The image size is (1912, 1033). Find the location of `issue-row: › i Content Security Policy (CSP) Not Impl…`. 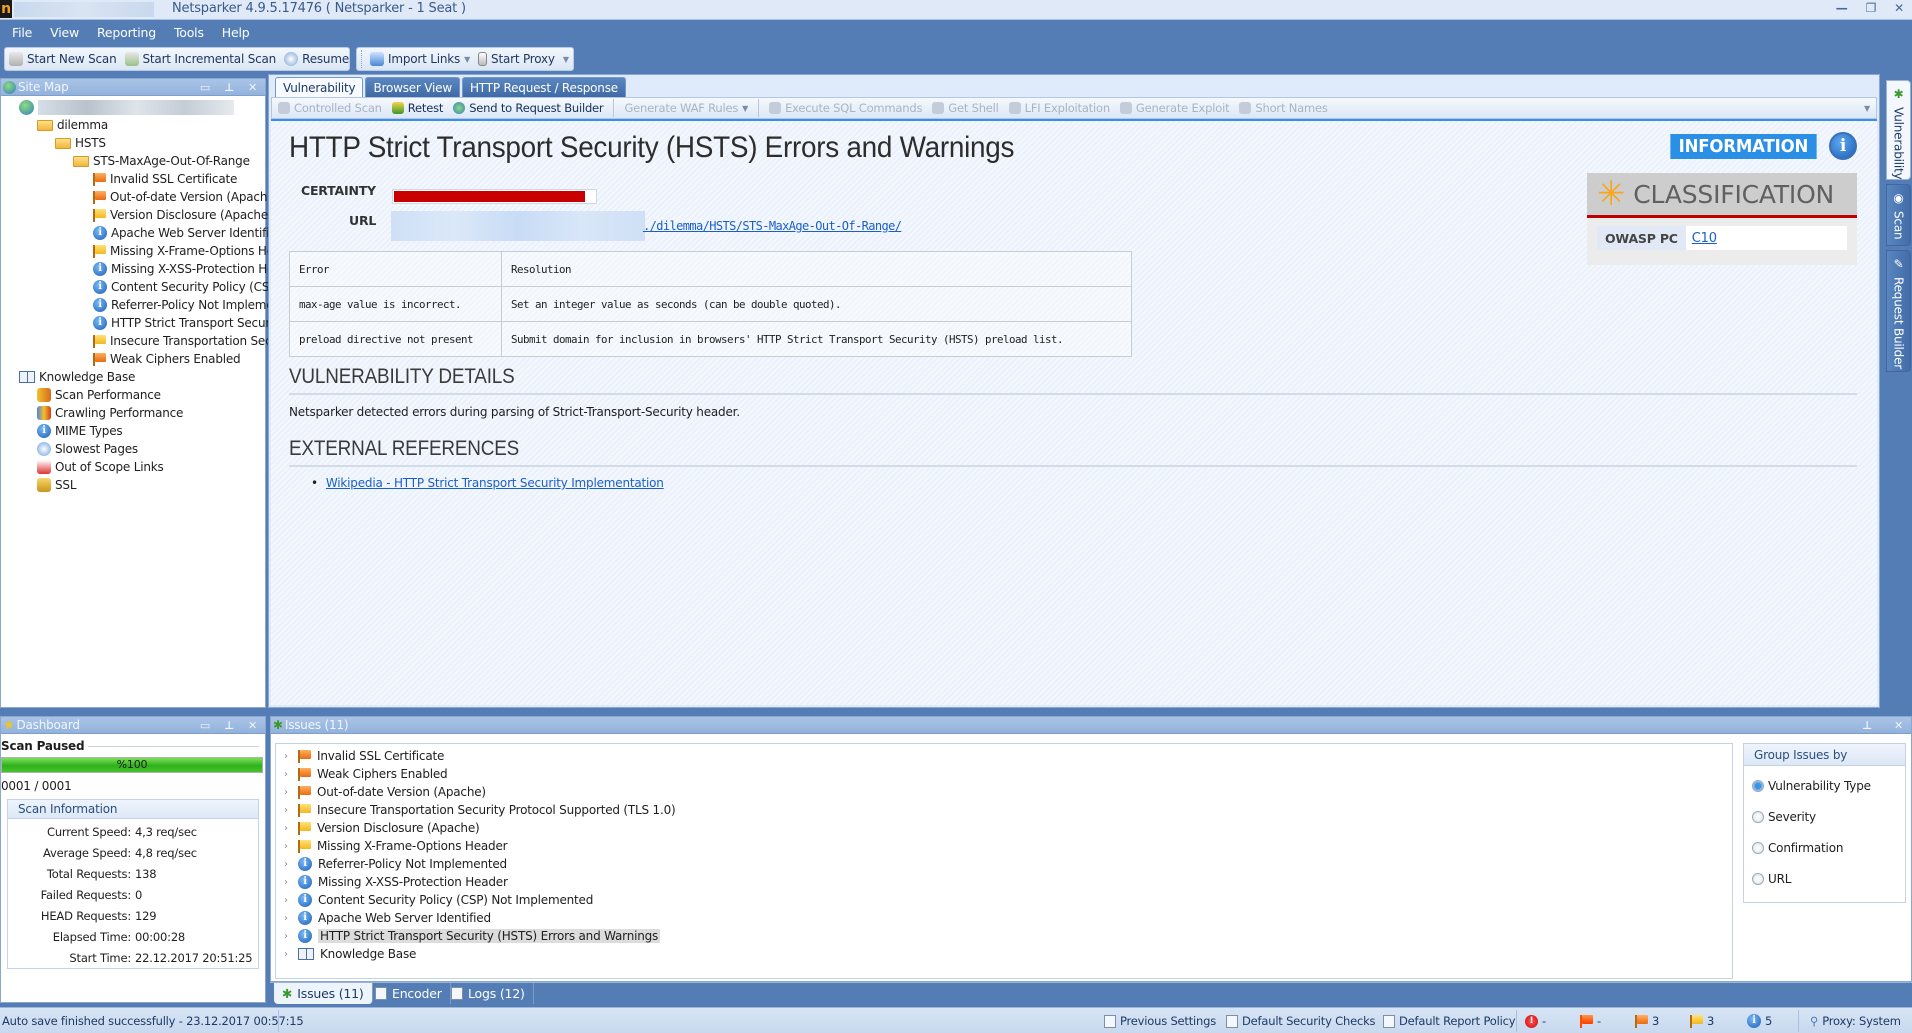

issue-row: › i Content Security Policy (CSP) Not Impl… is located at coordinates (438, 900).